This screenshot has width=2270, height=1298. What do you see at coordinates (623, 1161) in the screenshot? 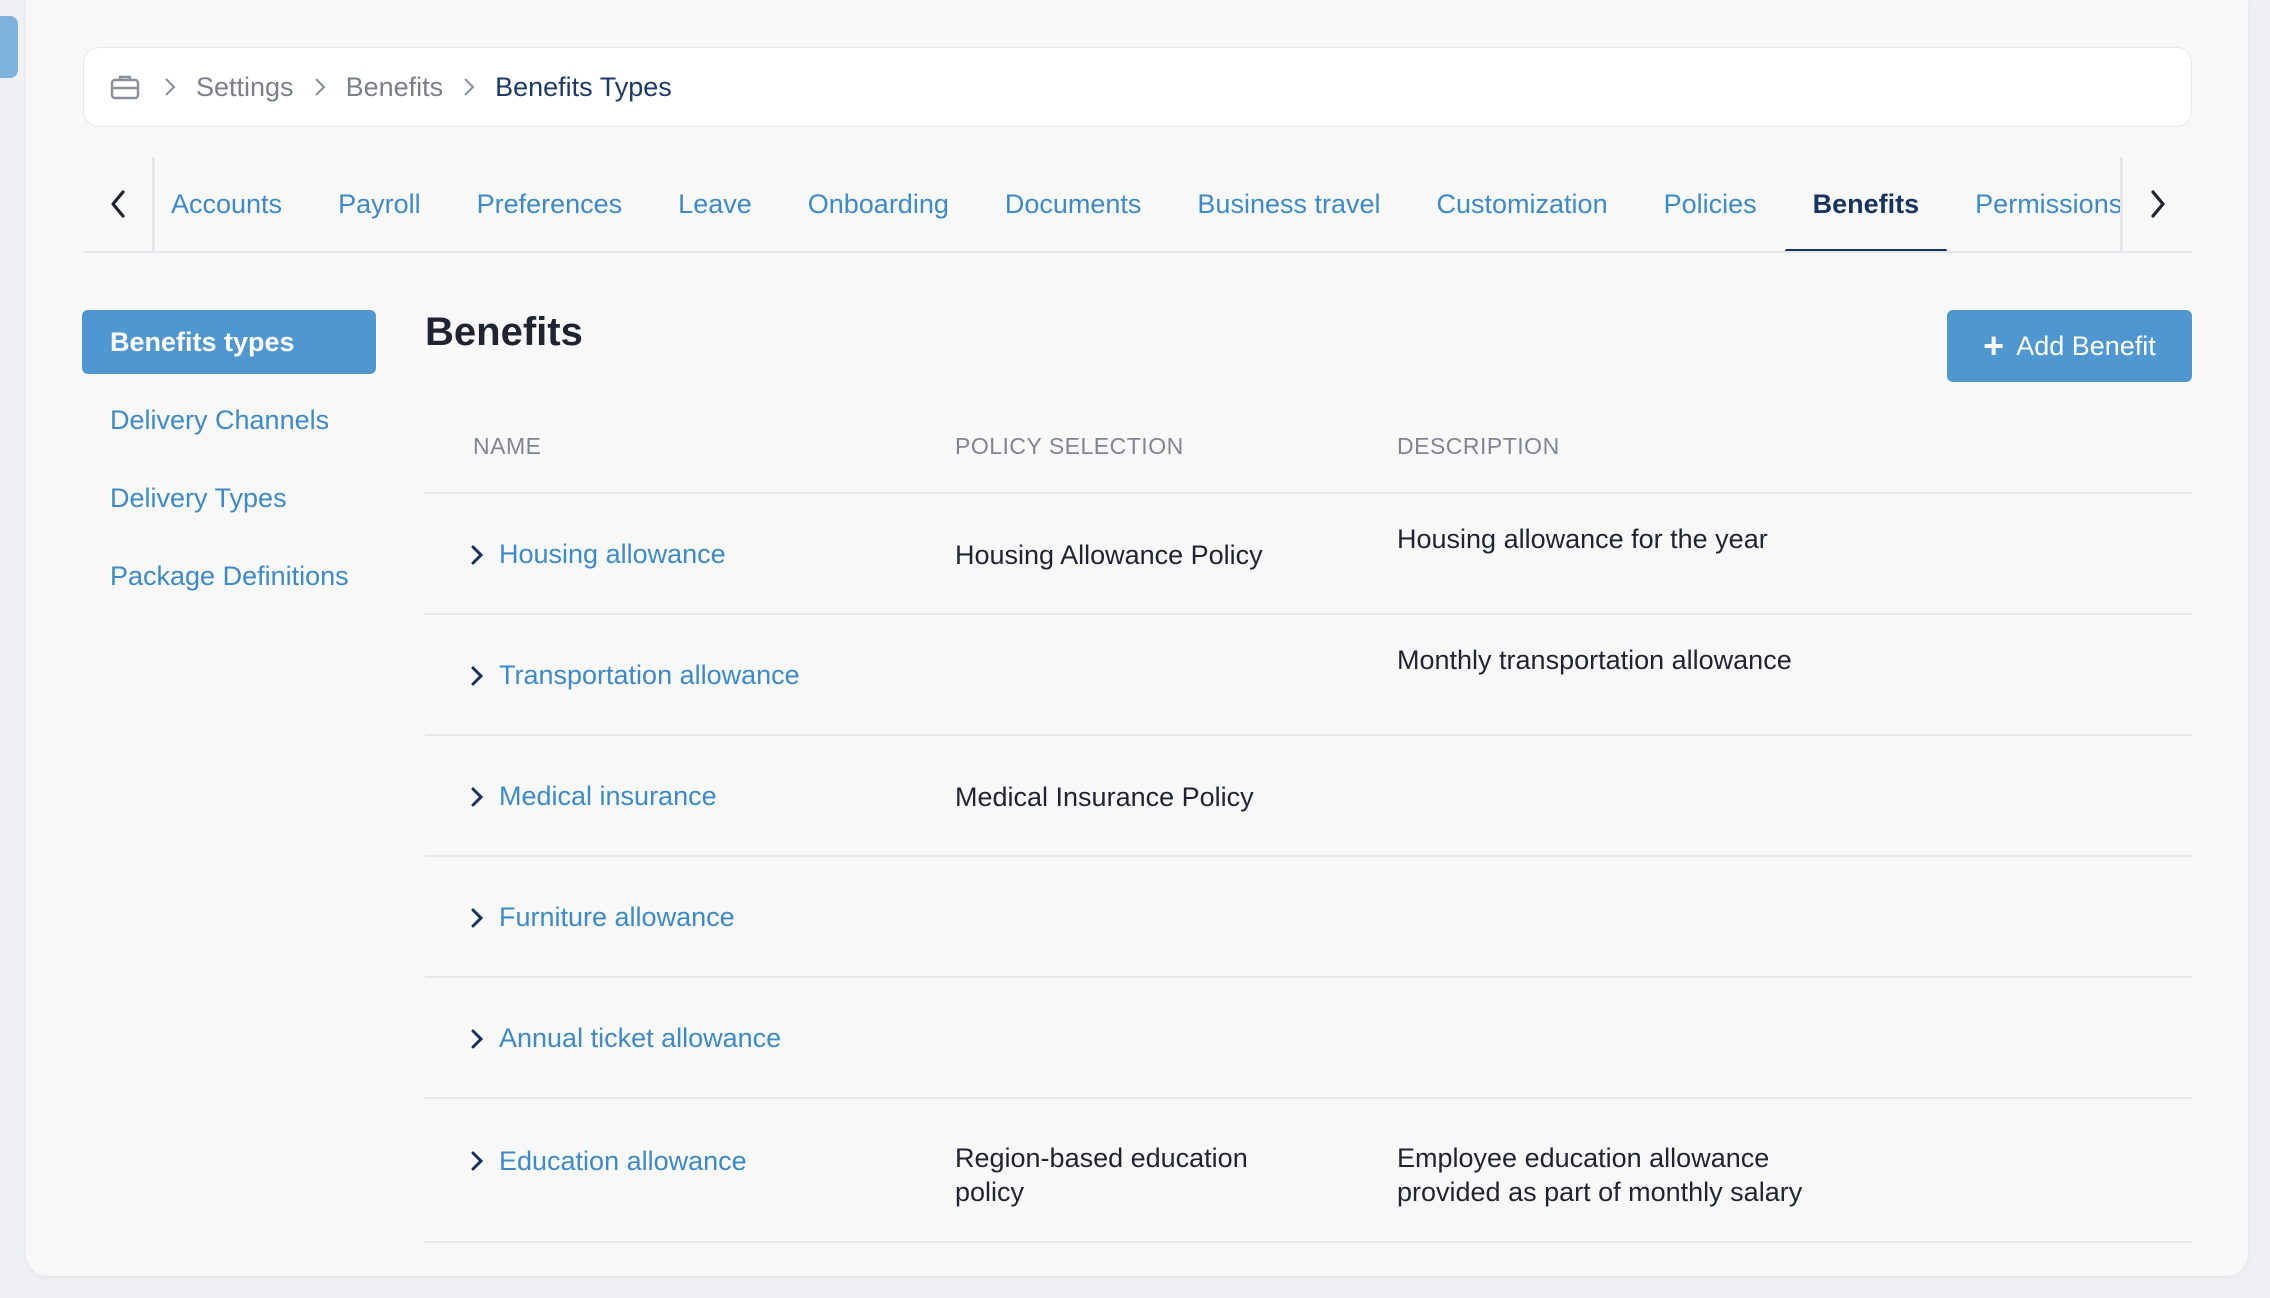
I see `benefit-name: Education allowance` at bounding box center [623, 1161].